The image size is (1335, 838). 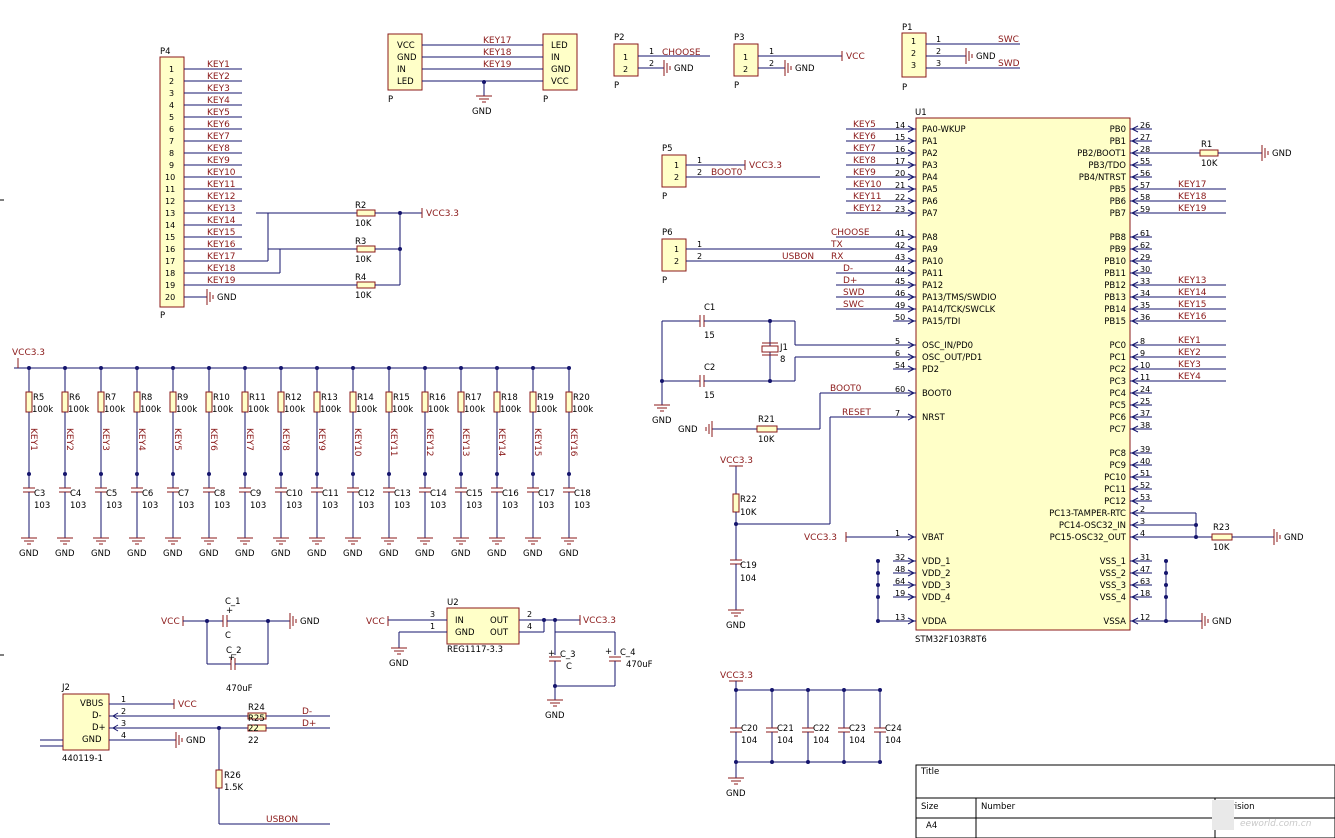 What do you see at coordinates (748, 566) in the screenshot?
I see `cap-ref: C19` at bounding box center [748, 566].